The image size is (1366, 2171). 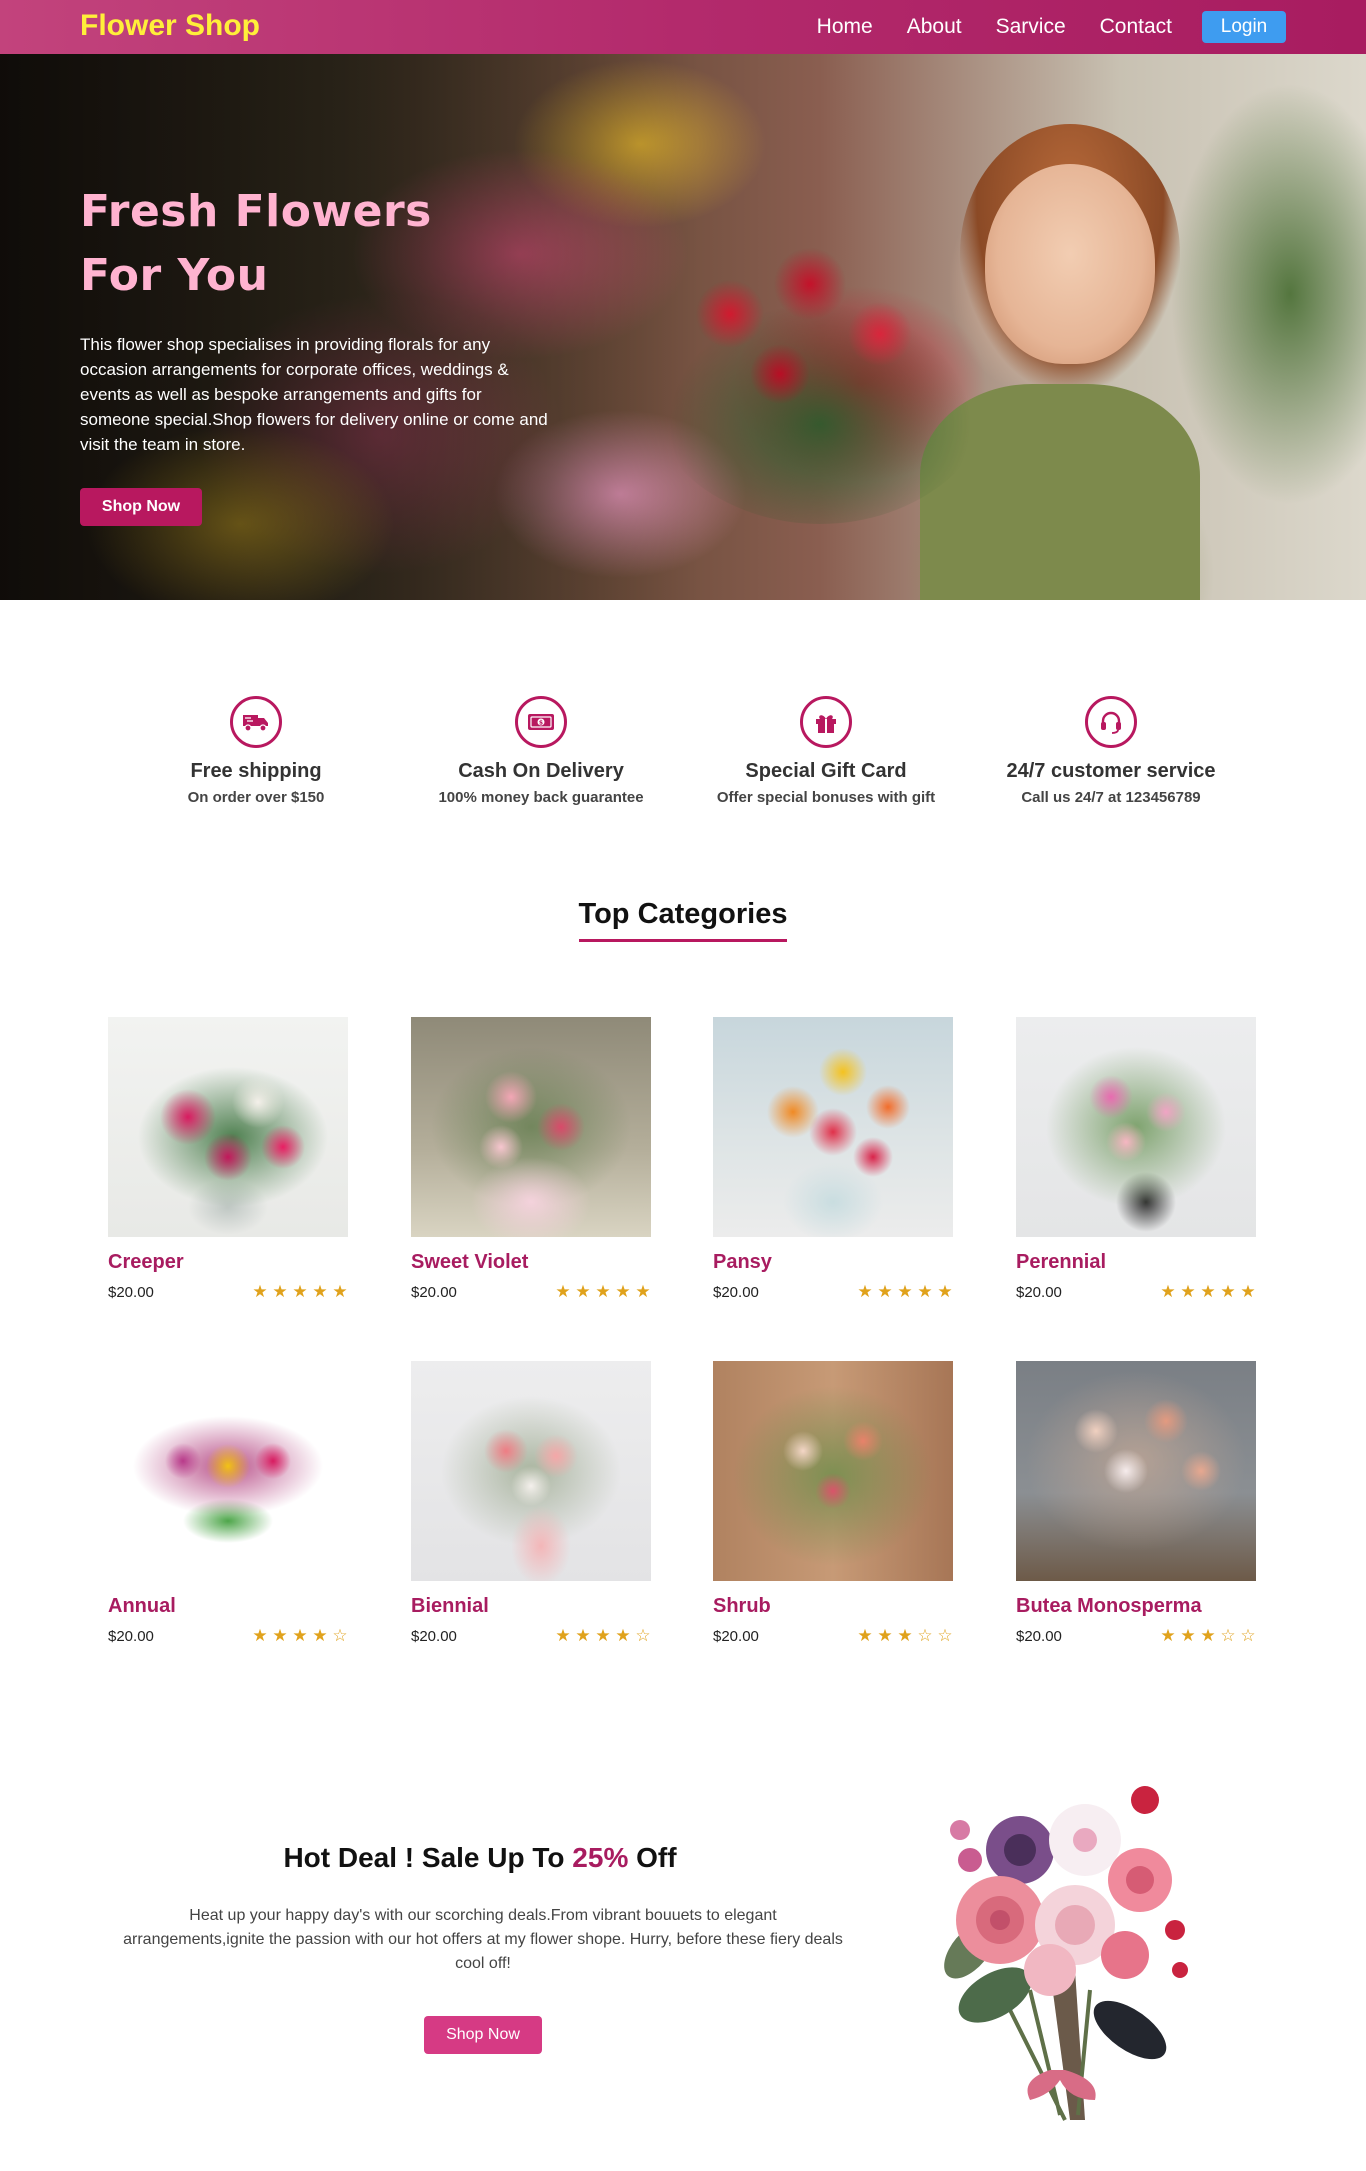 I want to click on product-card-biennial: Biennial $20.00 ★ ★ ★ ★ ☆, so click(x=532, y=1503).